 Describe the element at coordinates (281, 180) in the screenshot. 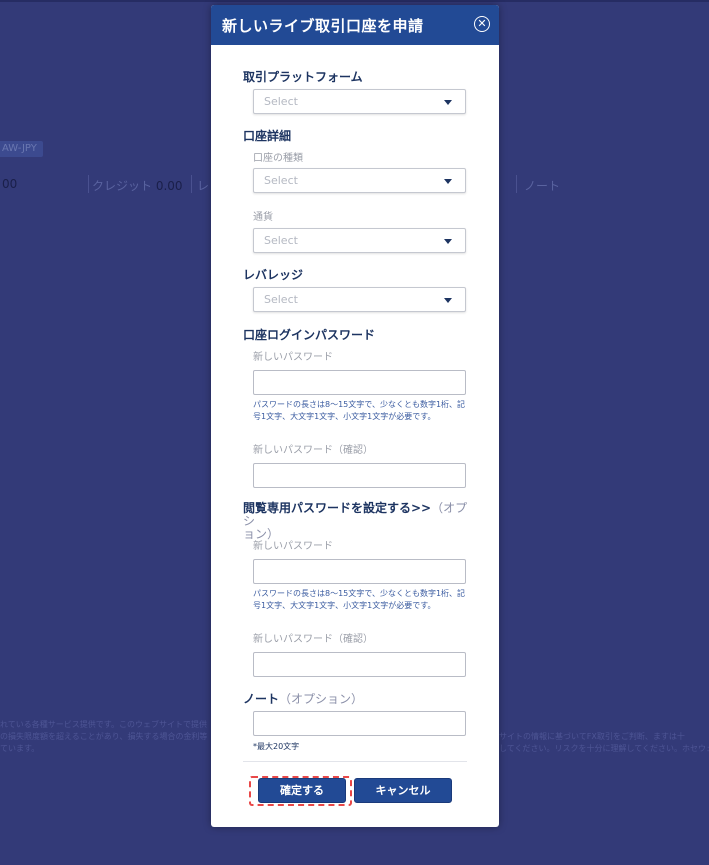

I see `account-type-select-value: Select` at that location.